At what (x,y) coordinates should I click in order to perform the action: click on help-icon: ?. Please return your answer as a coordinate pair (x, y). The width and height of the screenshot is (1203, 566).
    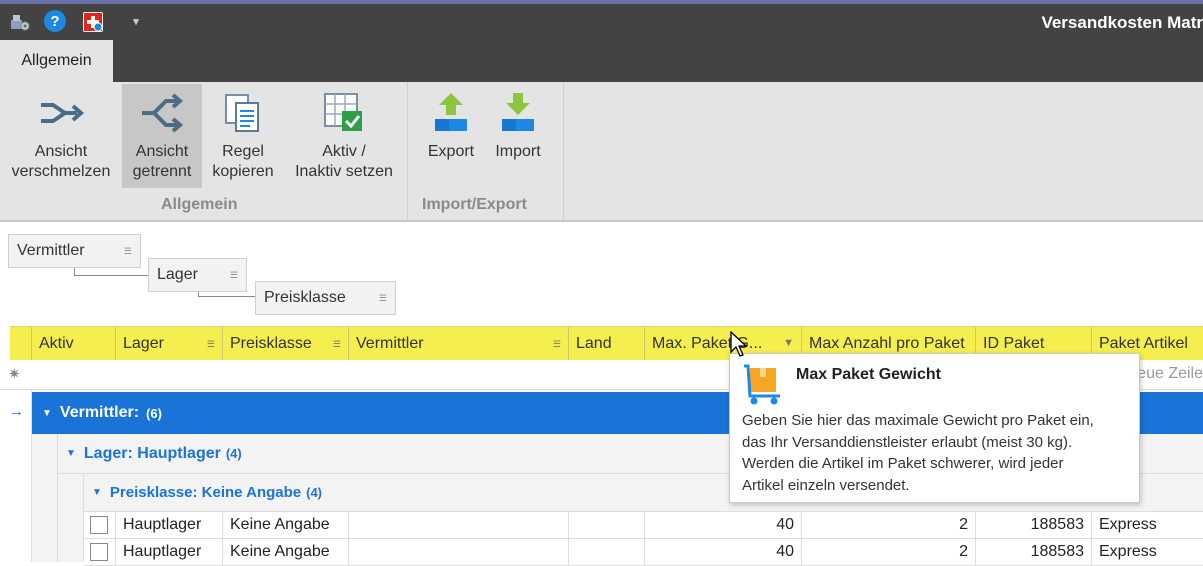
    Looking at the image, I should click on (55, 21).